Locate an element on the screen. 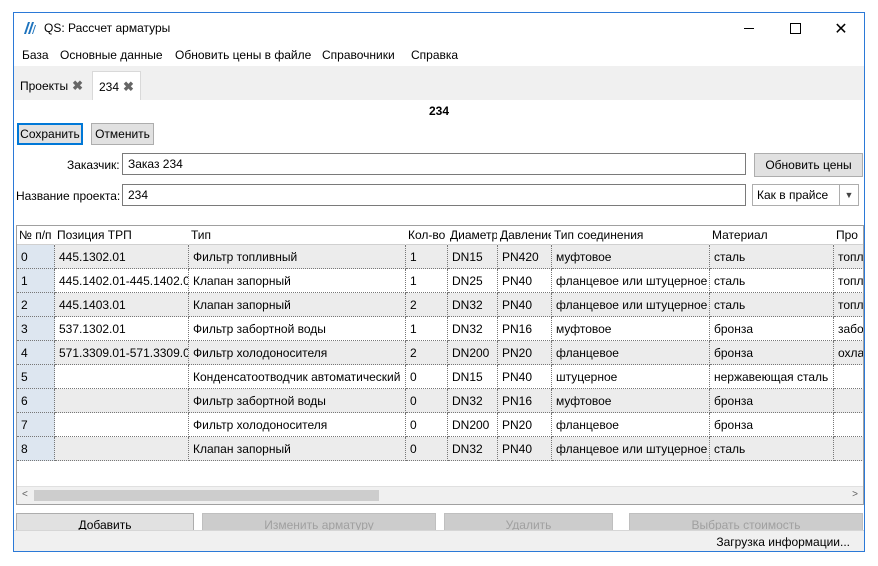 The height and width of the screenshot is (566, 878). scroll-right-icon: > is located at coordinates (855, 494).